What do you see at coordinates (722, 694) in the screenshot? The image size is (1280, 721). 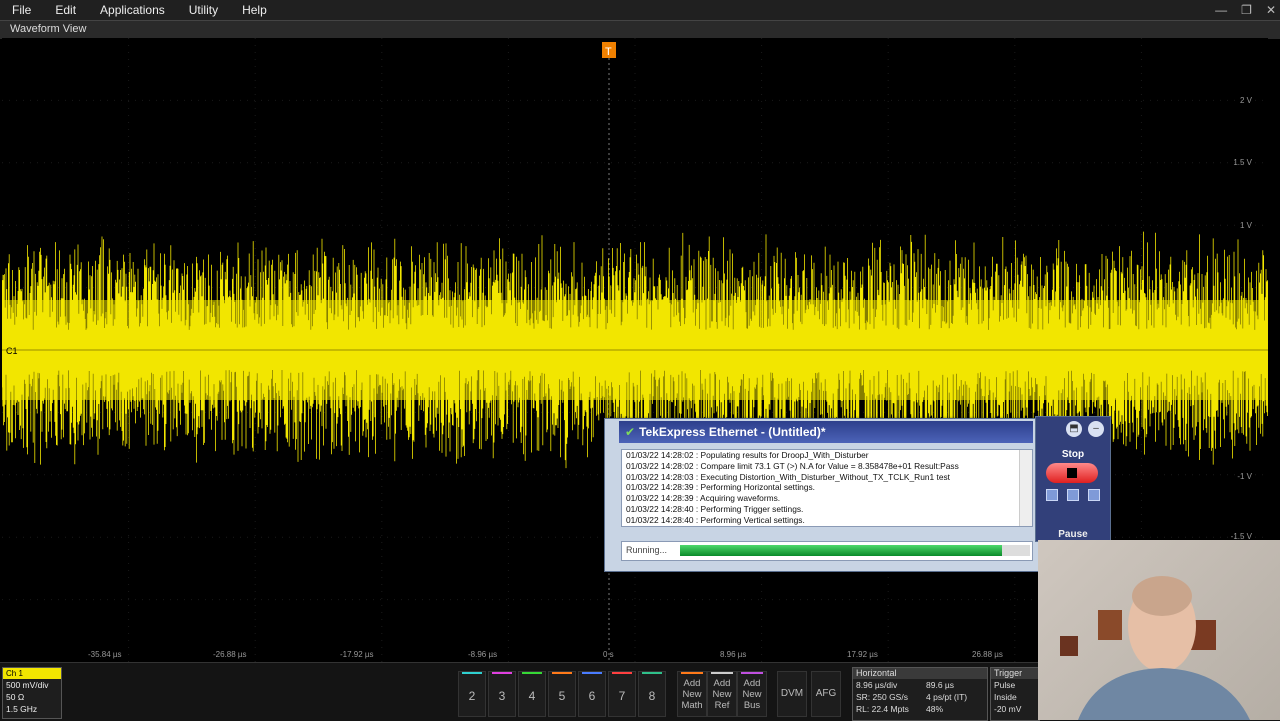 I see `add-new-ref-button: Add New Ref` at bounding box center [722, 694].